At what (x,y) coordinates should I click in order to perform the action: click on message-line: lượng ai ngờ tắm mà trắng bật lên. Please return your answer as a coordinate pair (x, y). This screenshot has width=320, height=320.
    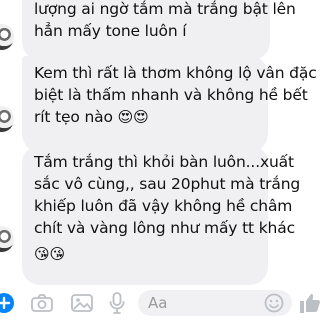
    Looking at the image, I should click on (165, 9).